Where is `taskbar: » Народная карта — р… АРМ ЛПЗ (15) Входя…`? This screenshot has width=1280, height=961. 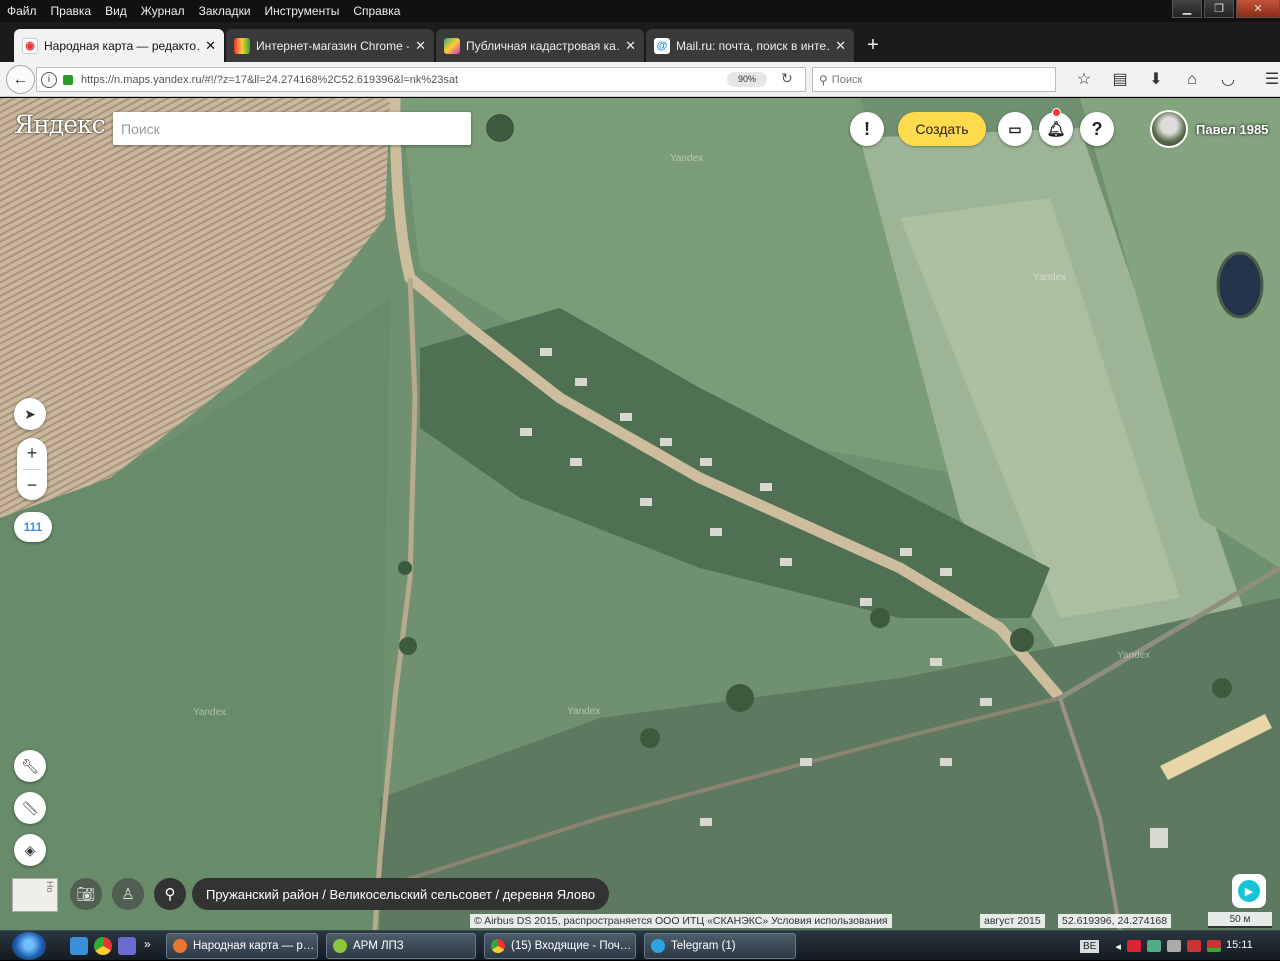 taskbar: » Народная карта — р… АРМ ЛПЗ (15) Входя… is located at coordinates (640, 945).